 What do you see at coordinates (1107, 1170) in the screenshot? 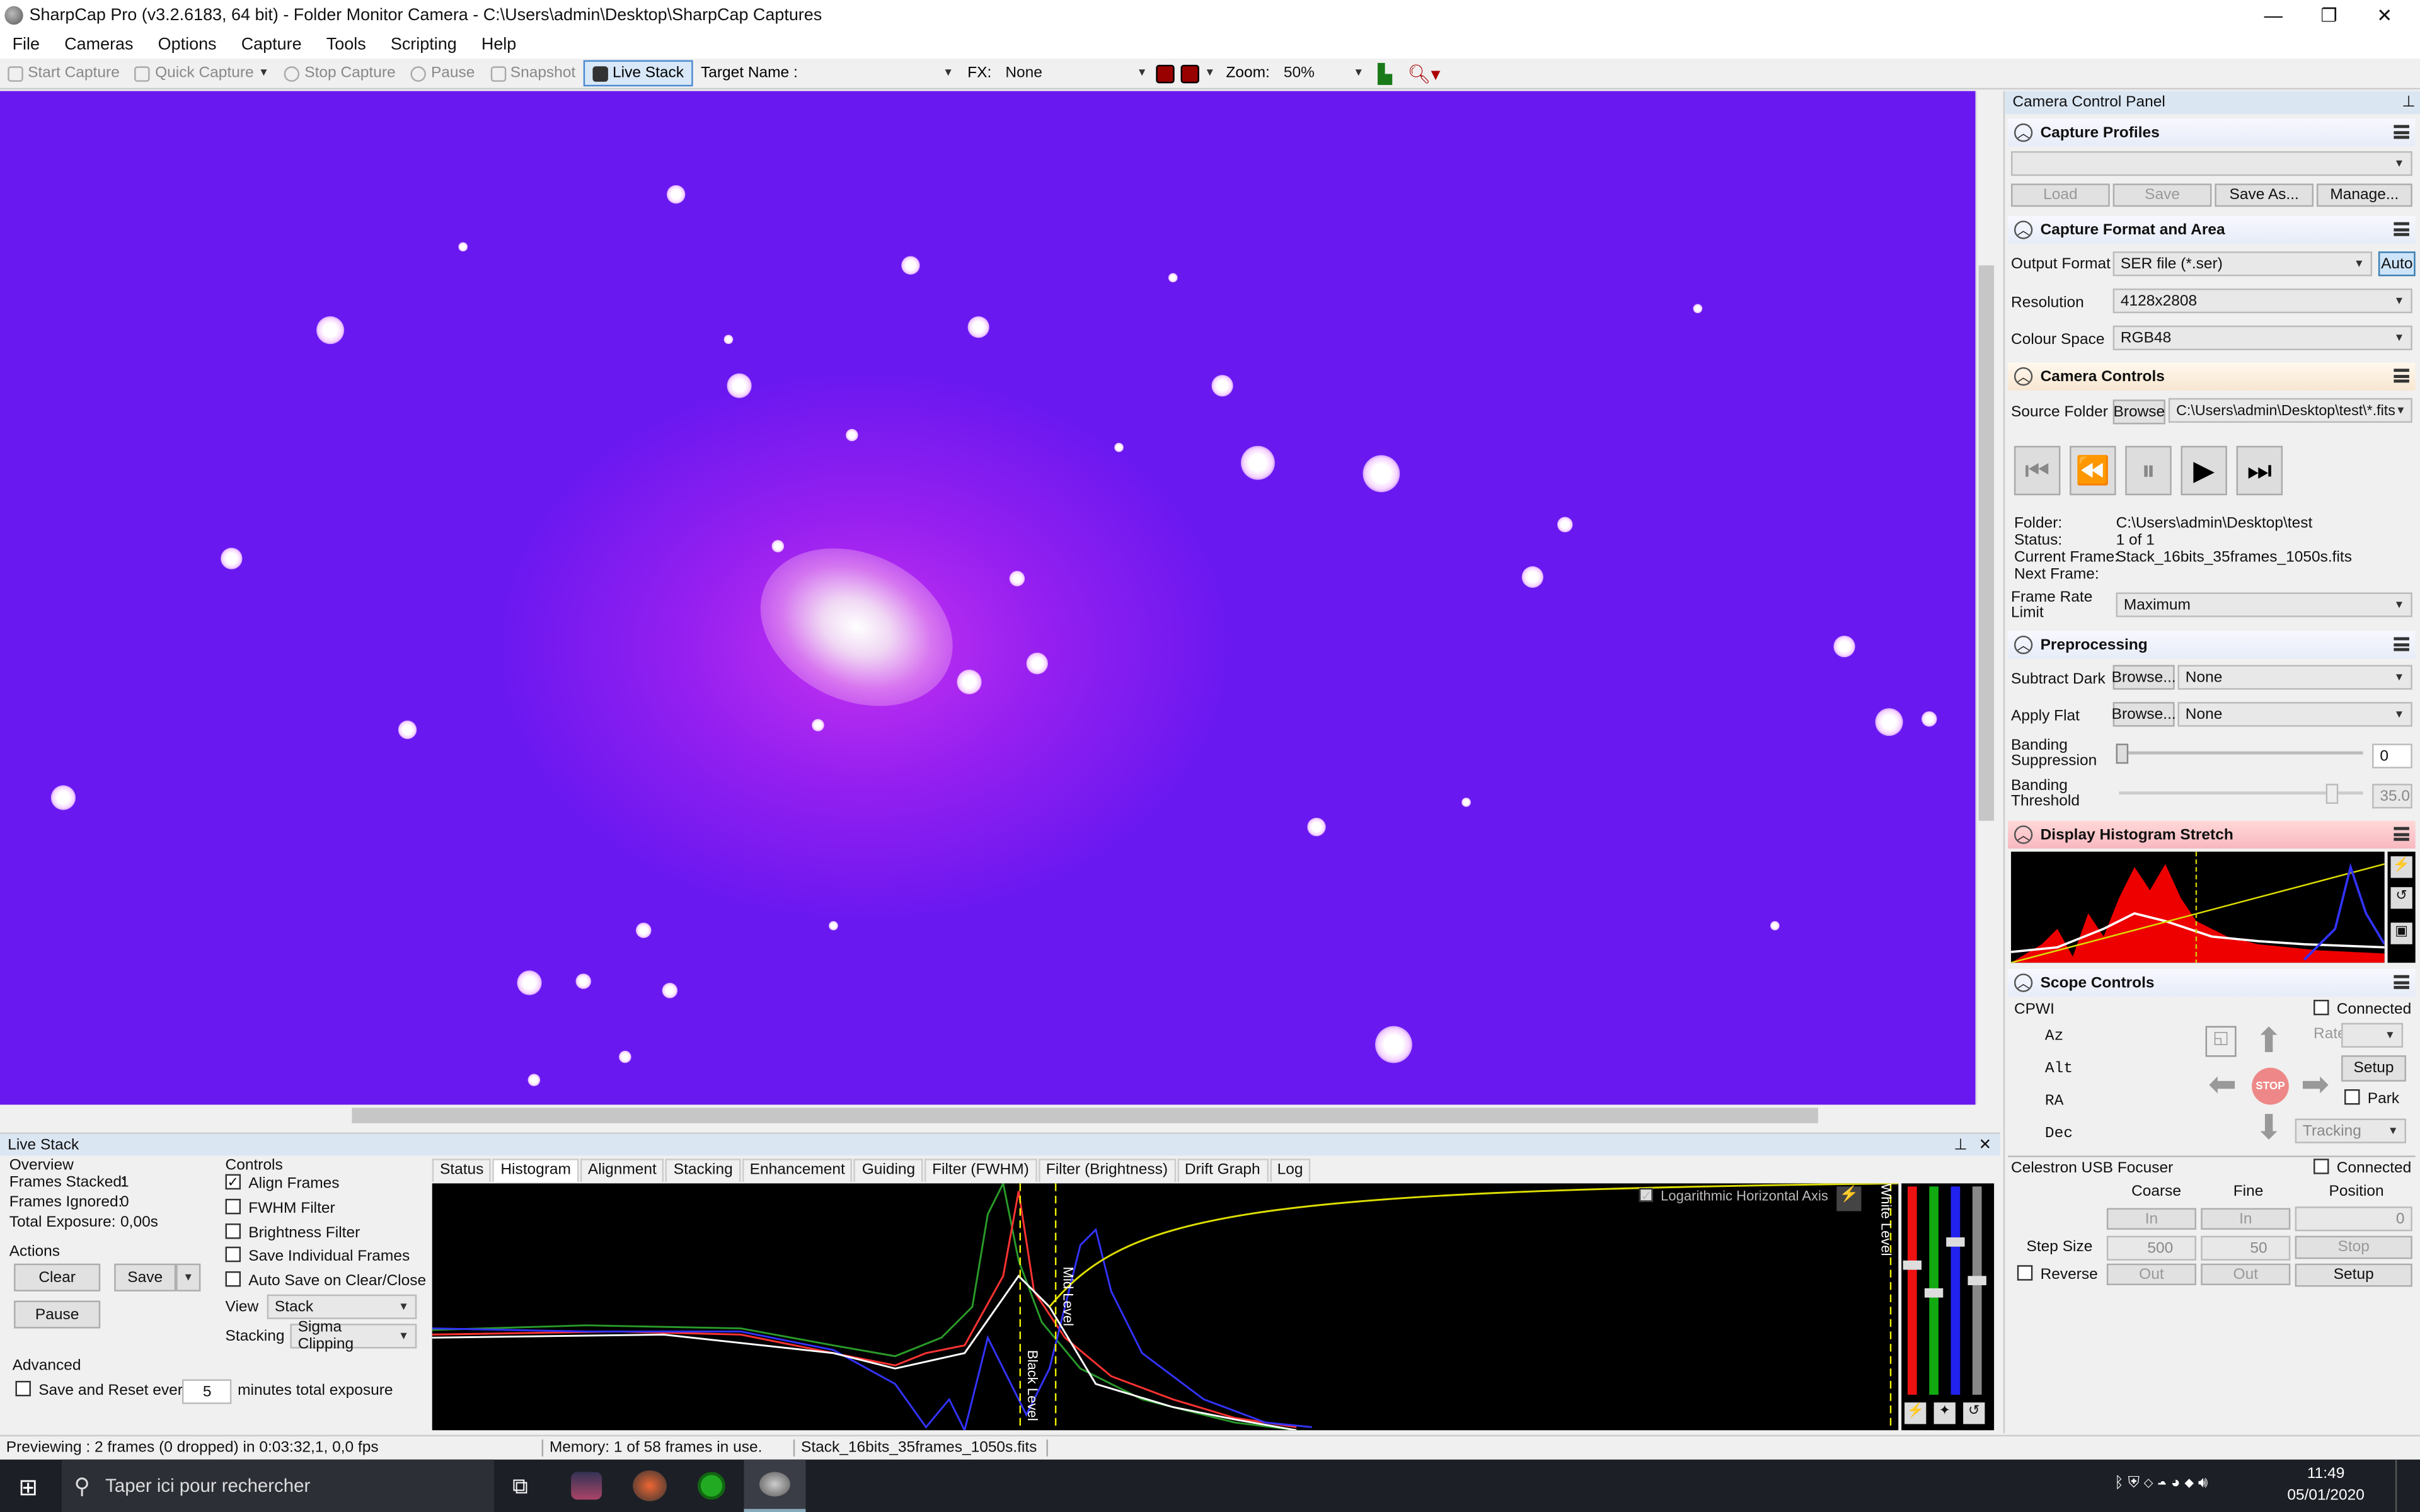
I see `tab-filter-brightness: Filter (Brightness)` at bounding box center [1107, 1170].